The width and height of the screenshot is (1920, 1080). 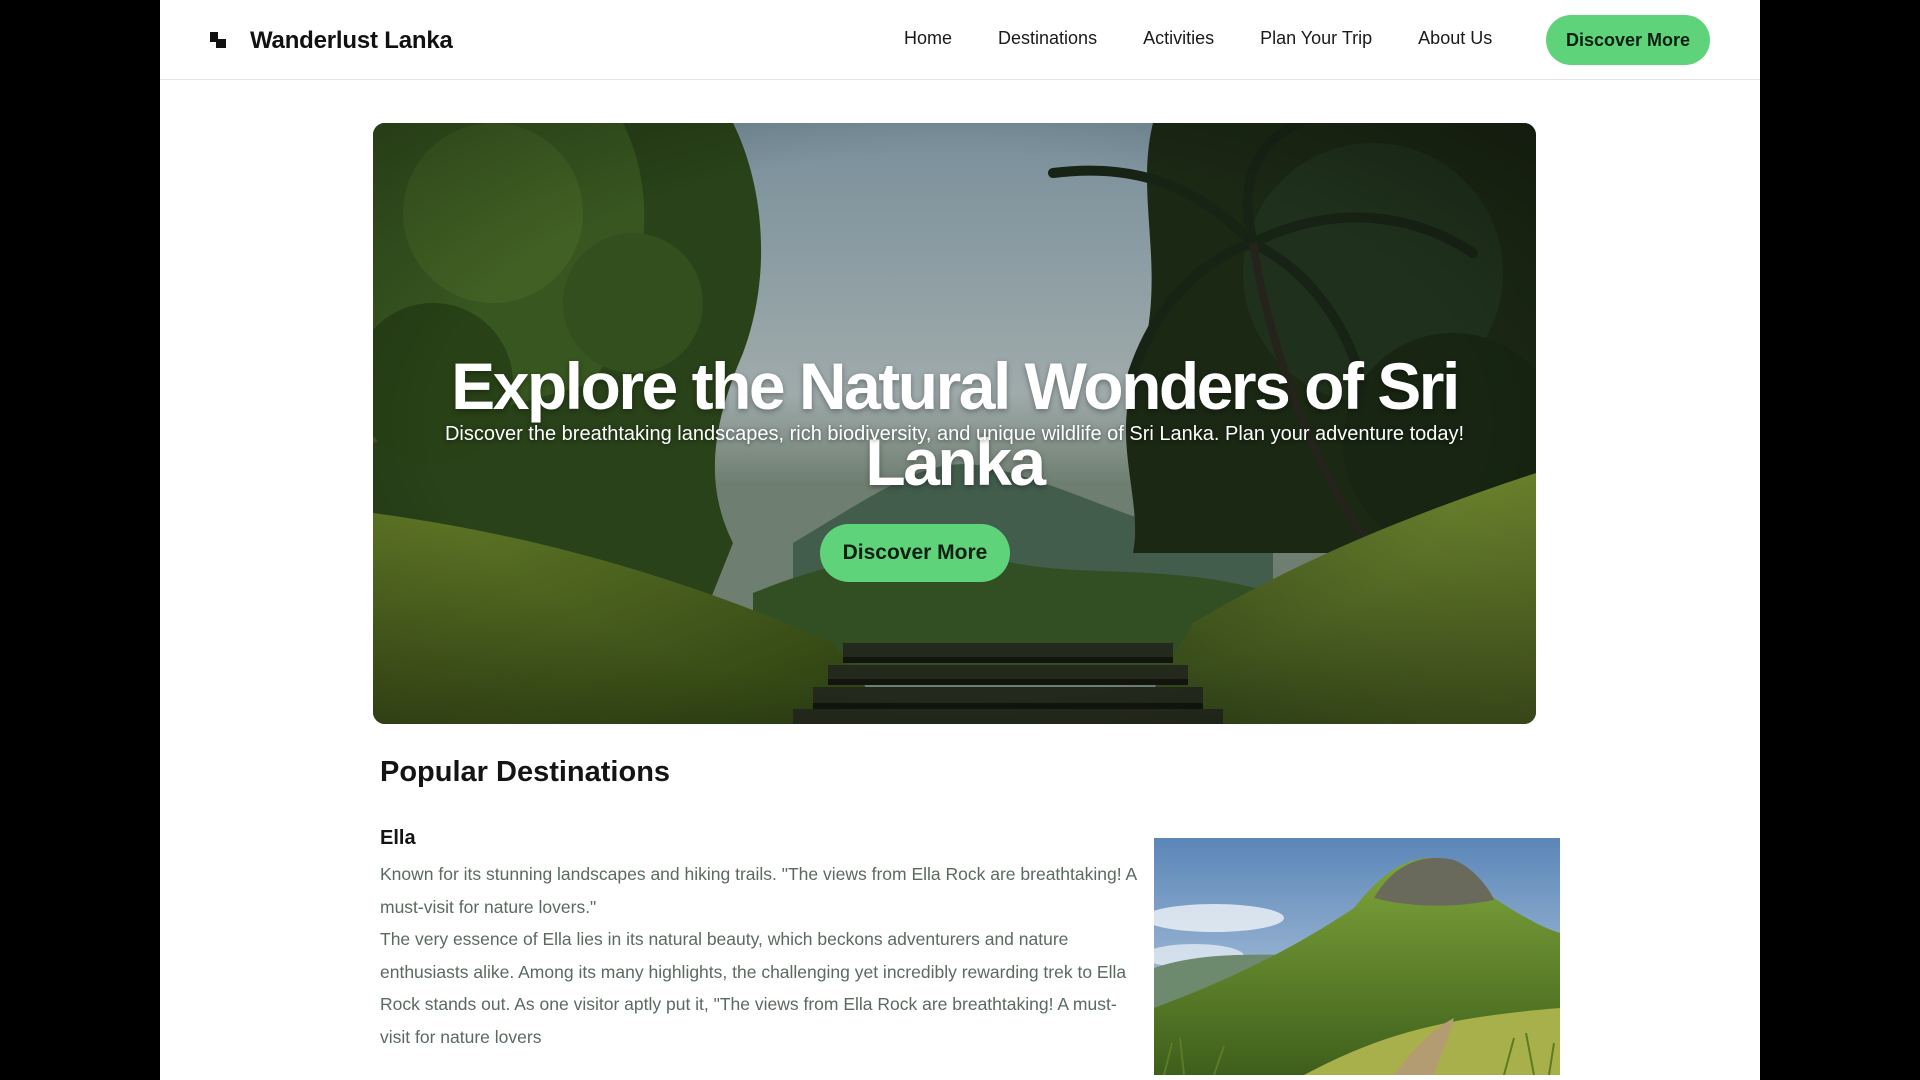 I want to click on hero-discover-more-button: Discover More, so click(x=915, y=553).